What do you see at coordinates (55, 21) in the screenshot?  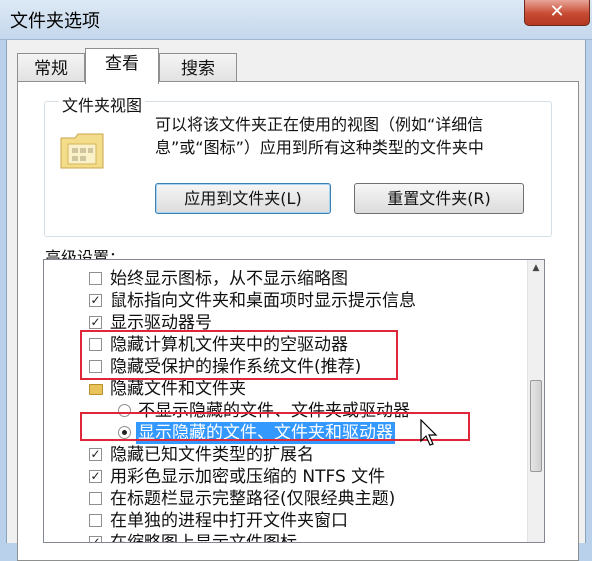 I see `window-title: 文件夹选项` at bounding box center [55, 21].